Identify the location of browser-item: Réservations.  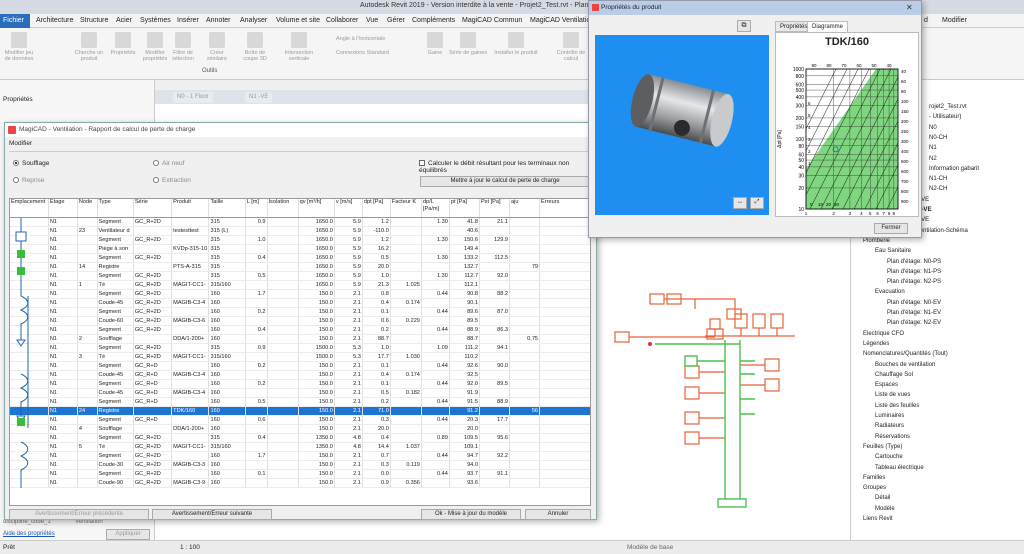
(892, 437).